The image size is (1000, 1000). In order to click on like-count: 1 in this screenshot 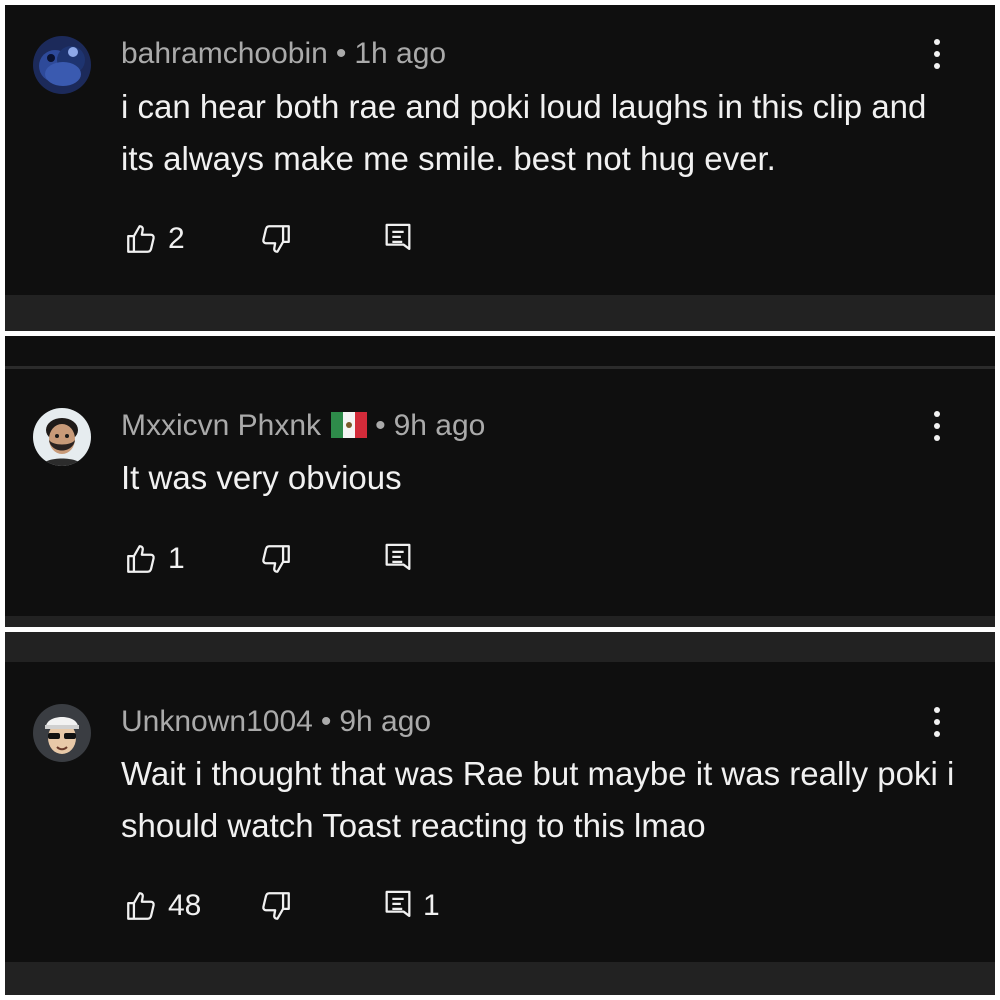, I will do `click(176, 558)`.